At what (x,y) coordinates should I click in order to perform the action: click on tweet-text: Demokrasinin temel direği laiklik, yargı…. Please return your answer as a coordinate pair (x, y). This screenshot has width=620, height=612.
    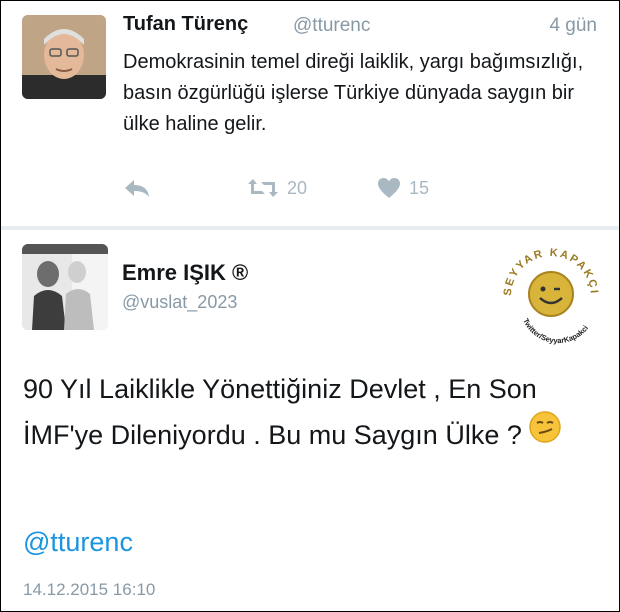
    Looking at the image, I should click on (353, 93).